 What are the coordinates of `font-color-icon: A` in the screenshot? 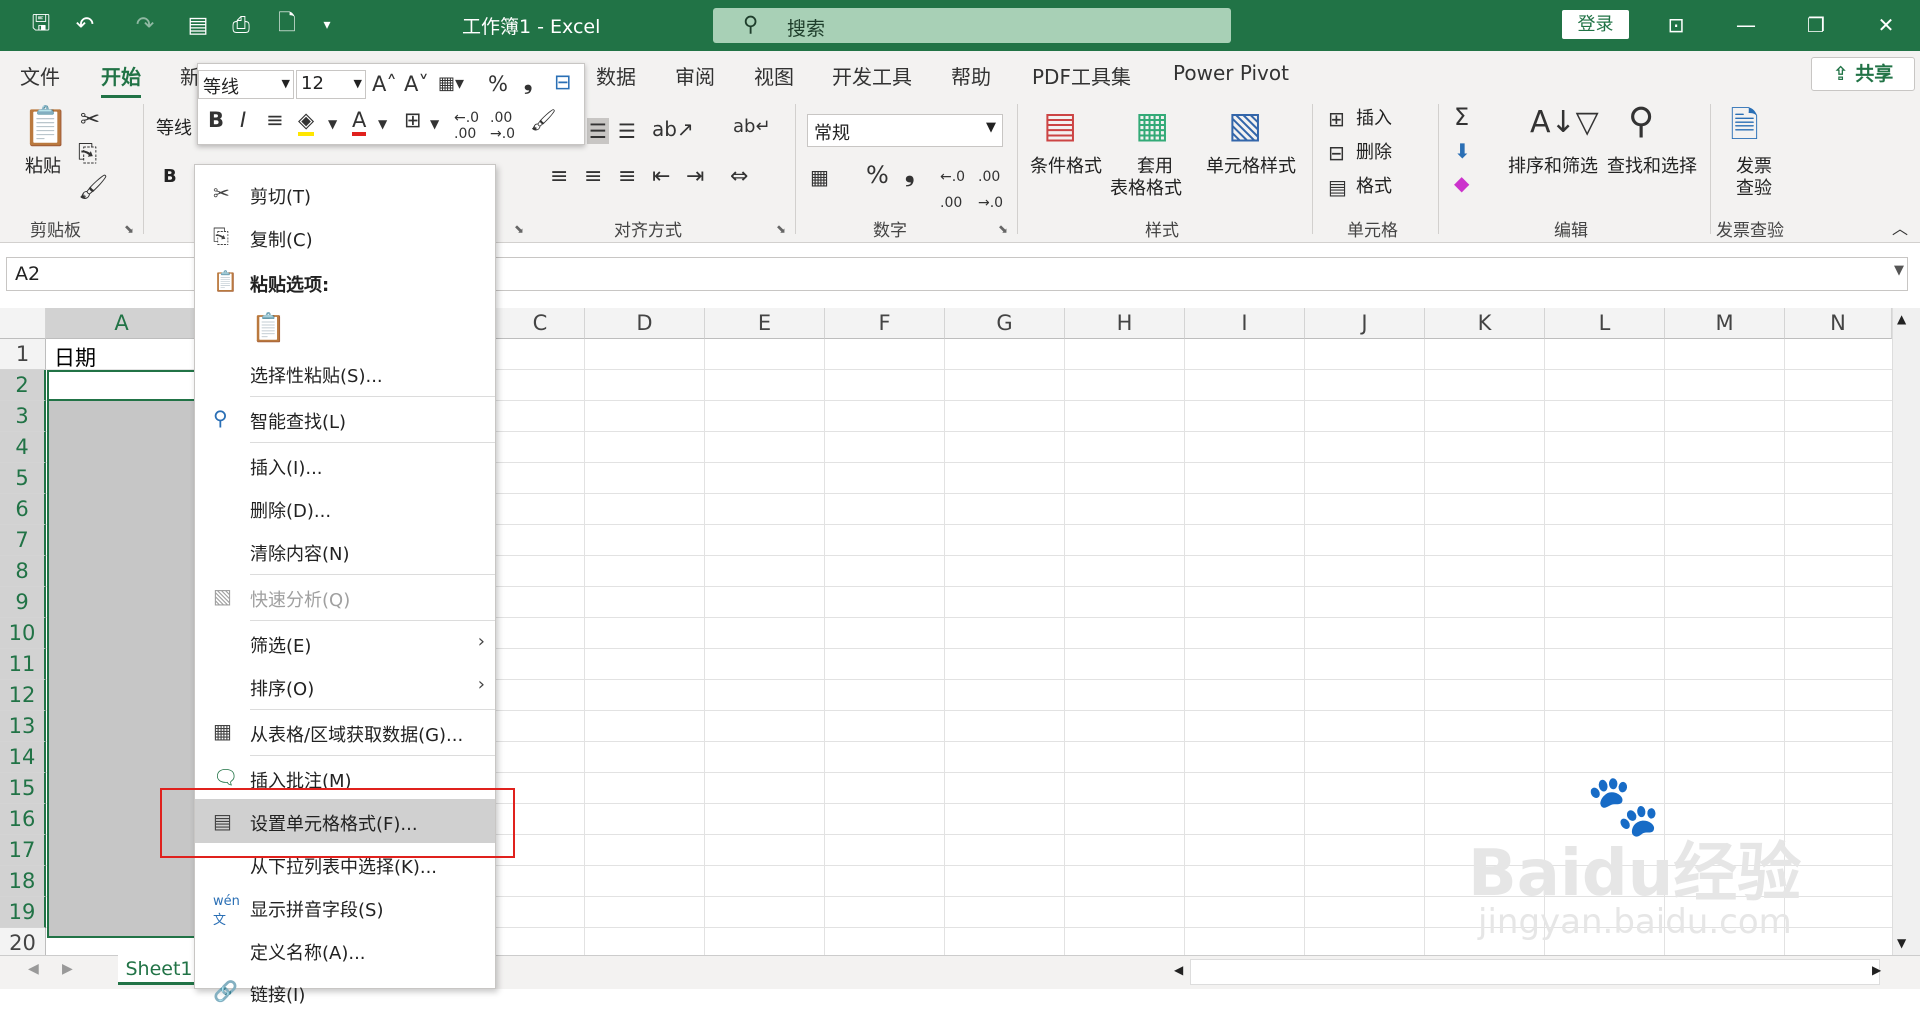 It's located at (359, 122).